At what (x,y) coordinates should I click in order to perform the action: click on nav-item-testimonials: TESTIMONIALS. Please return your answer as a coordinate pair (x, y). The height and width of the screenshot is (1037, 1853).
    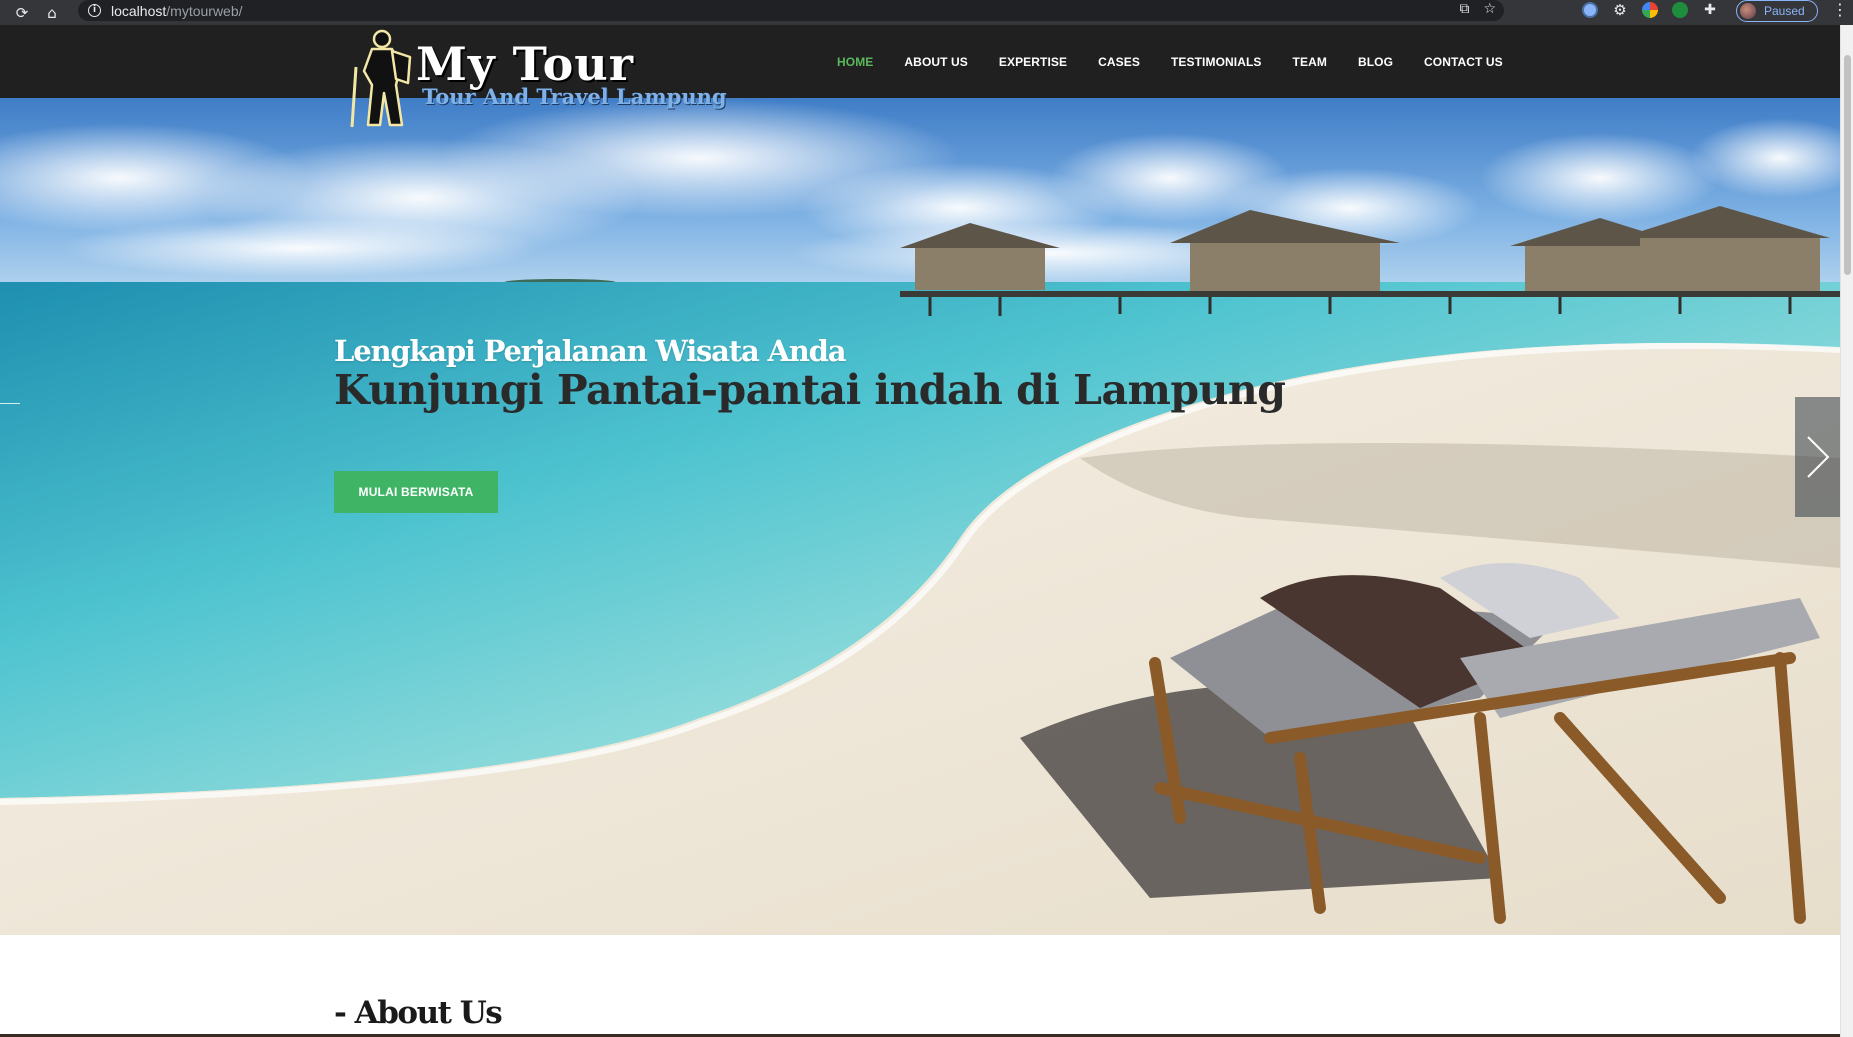
    Looking at the image, I should click on (1216, 62).